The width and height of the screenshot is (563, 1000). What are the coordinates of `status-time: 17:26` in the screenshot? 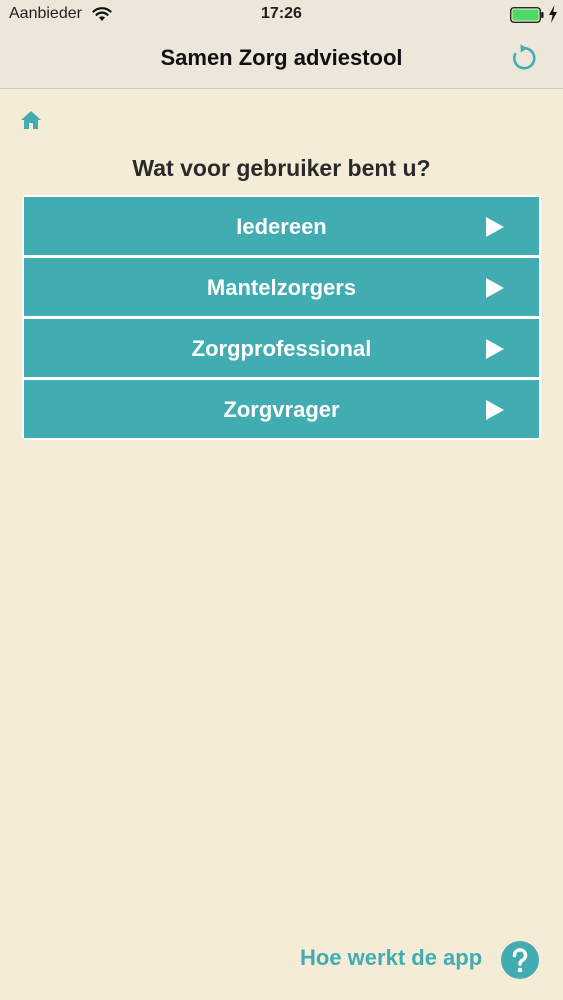 It's located at (281, 13).